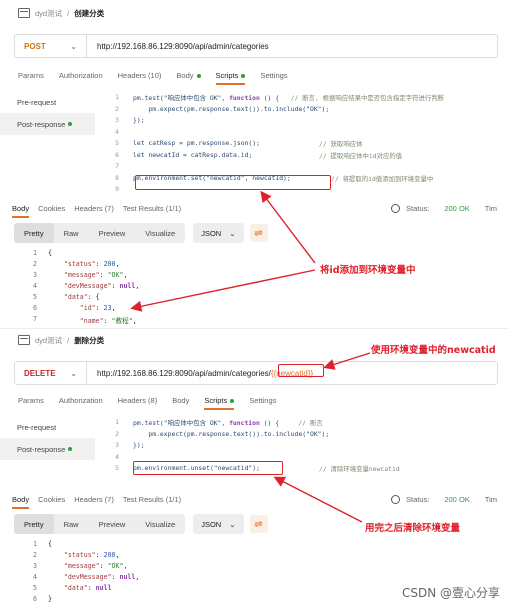 The image size is (508, 609). Describe the element at coordinates (368, 270) in the screenshot. I see `annotation-add-env: 将id添加到环境变量中` at that location.